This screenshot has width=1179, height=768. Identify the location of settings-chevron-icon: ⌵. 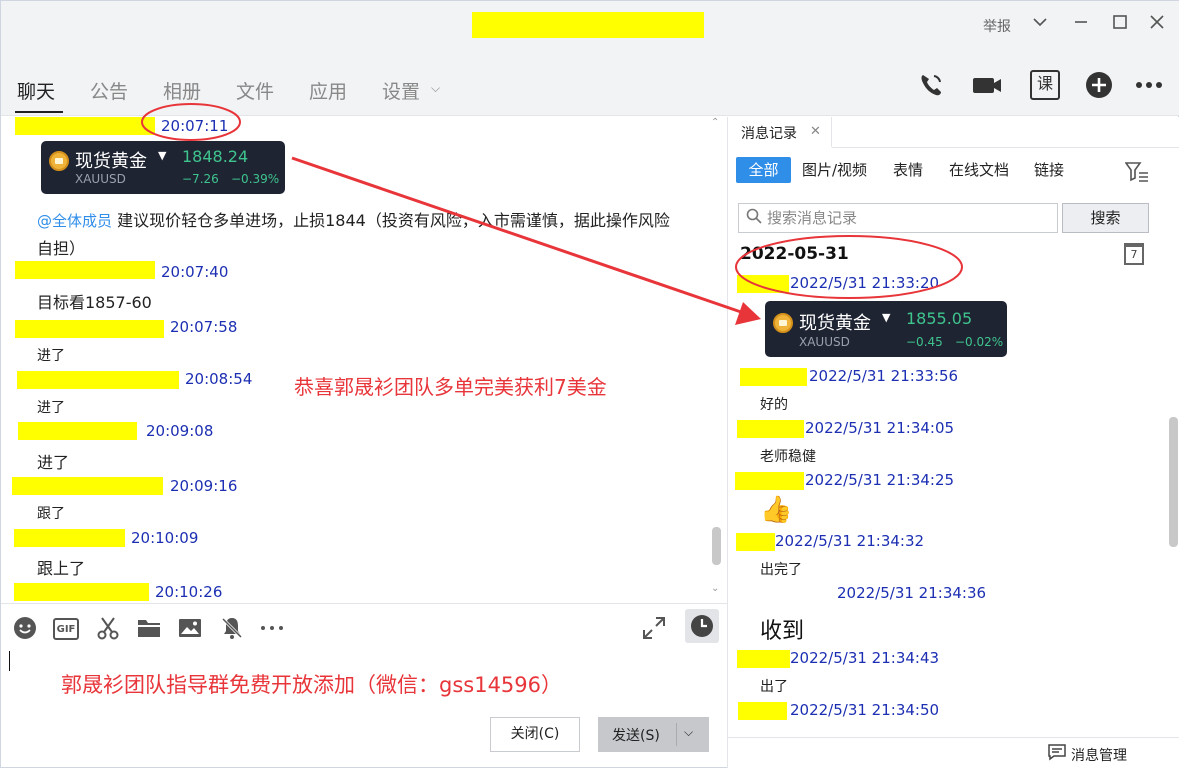
(435, 88).